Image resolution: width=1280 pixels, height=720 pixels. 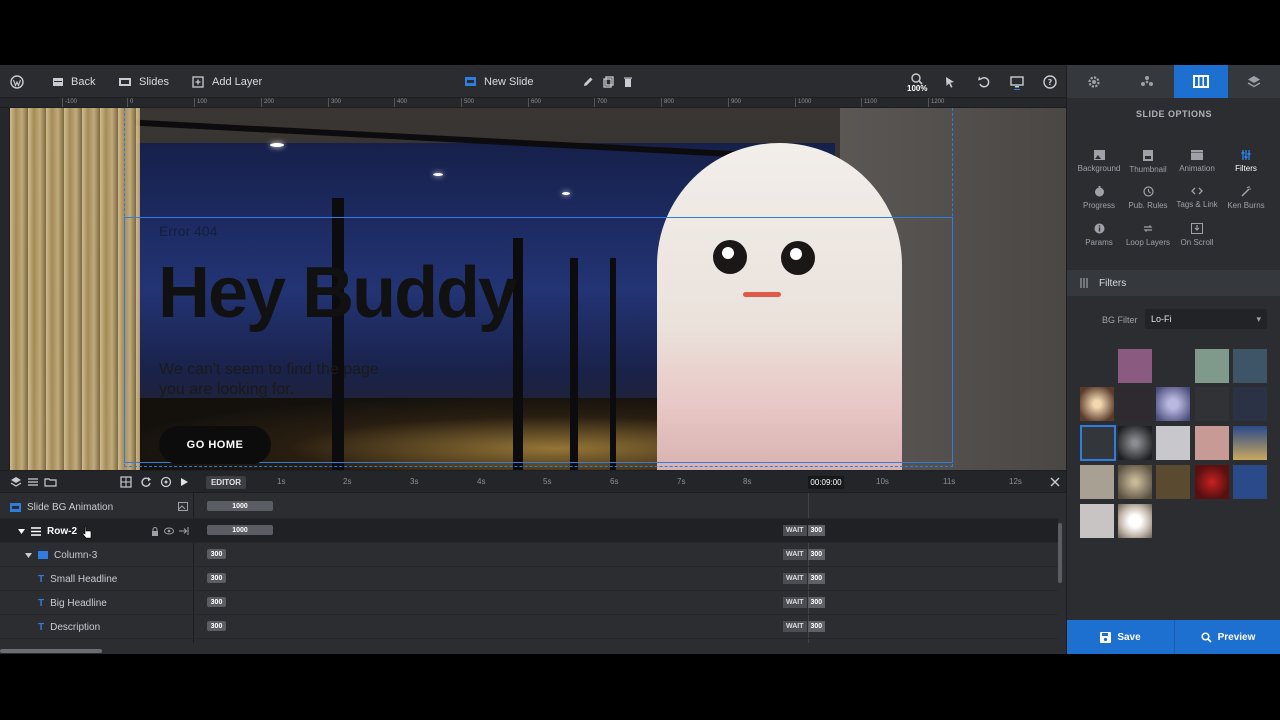 I want to click on tab-navigation, so click(x=1148, y=81).